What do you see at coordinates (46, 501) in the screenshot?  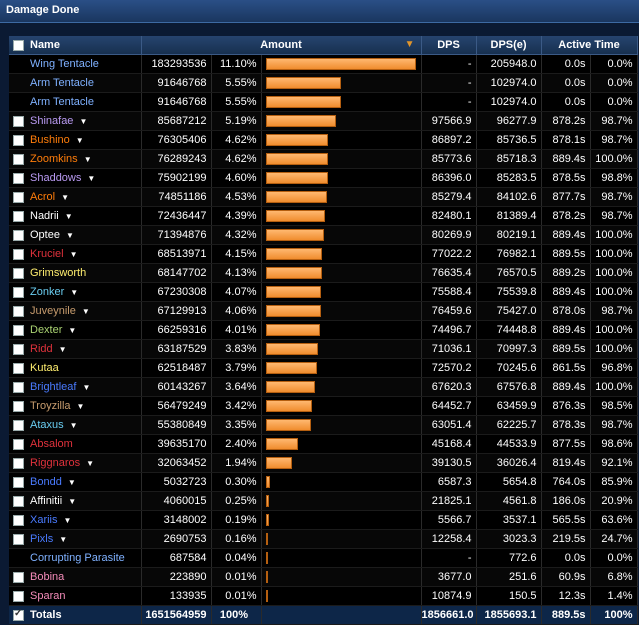 I see `row-name: Affinitii` at bounding box center [46, 501].